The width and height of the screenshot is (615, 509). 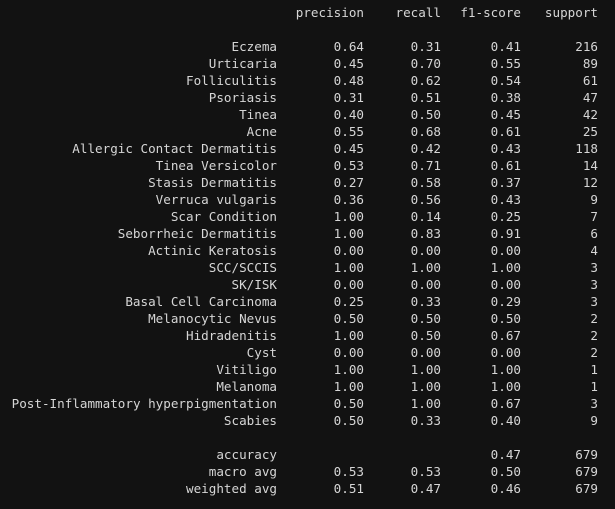 I want to click on table-row: Cyst 0.00 0.00 0.00 2, so click(x=307, y=352).